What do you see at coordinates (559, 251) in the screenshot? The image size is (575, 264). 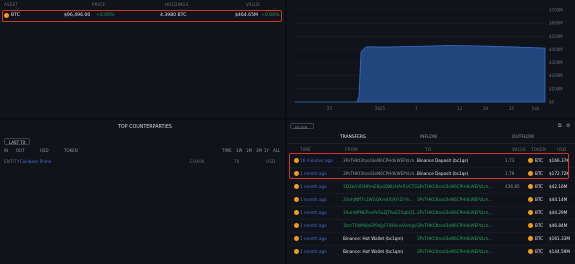 I see `tx-usd: $144.59M` at bounding box center [559, 251].